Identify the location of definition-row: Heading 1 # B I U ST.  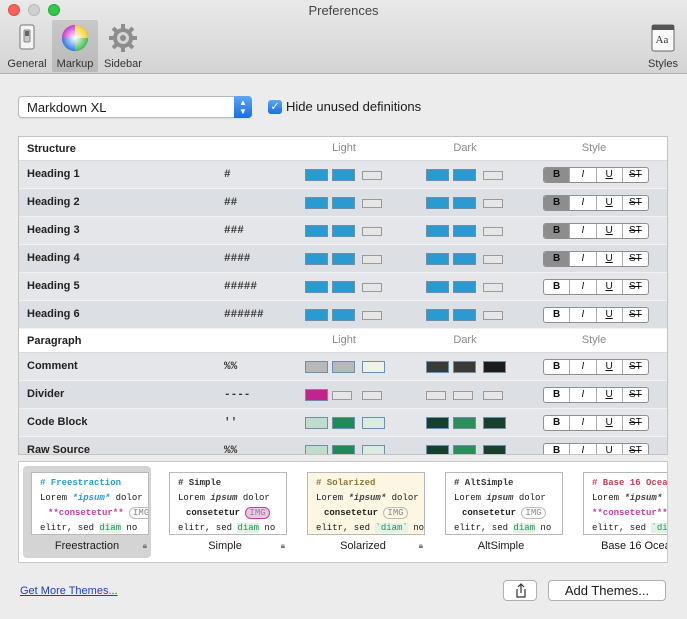
(343, 175).